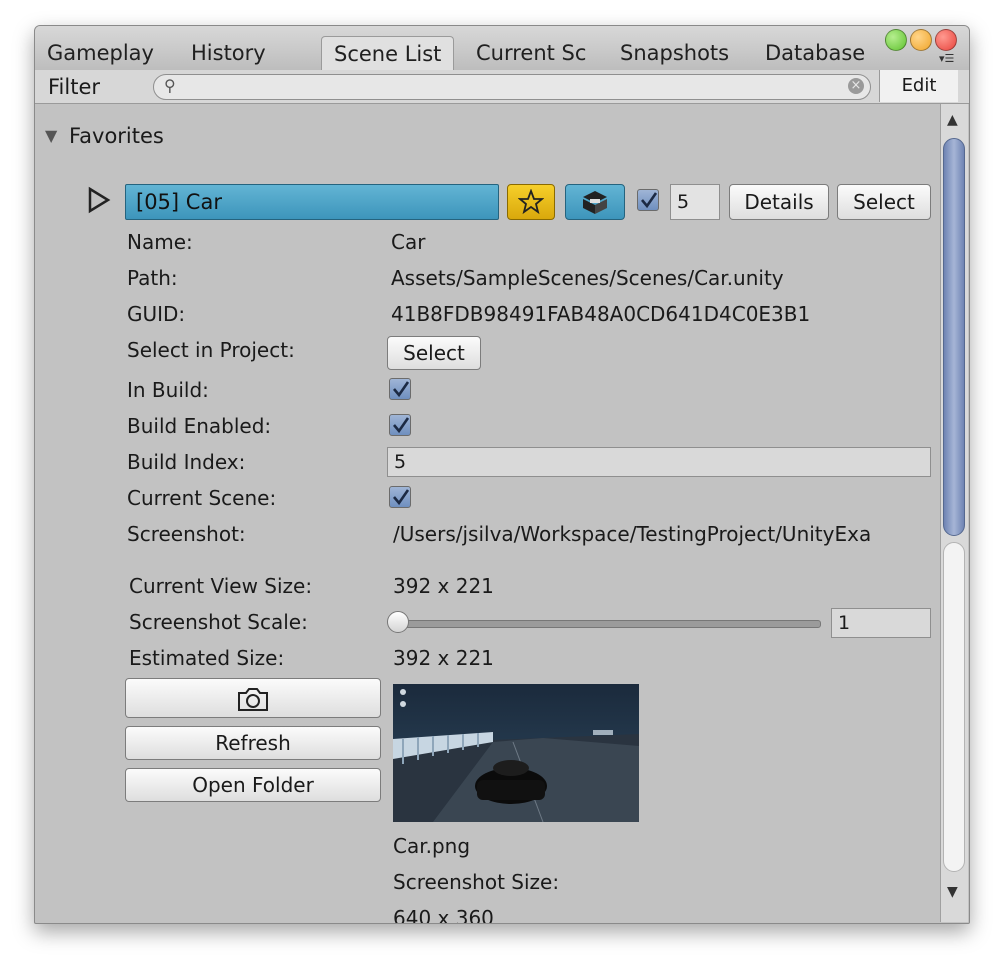 The height and width of the screenshot is (964, 1002). Describe the element at coordinates (408, 242) in the screenshot. I see `name-value: Car` at that location.